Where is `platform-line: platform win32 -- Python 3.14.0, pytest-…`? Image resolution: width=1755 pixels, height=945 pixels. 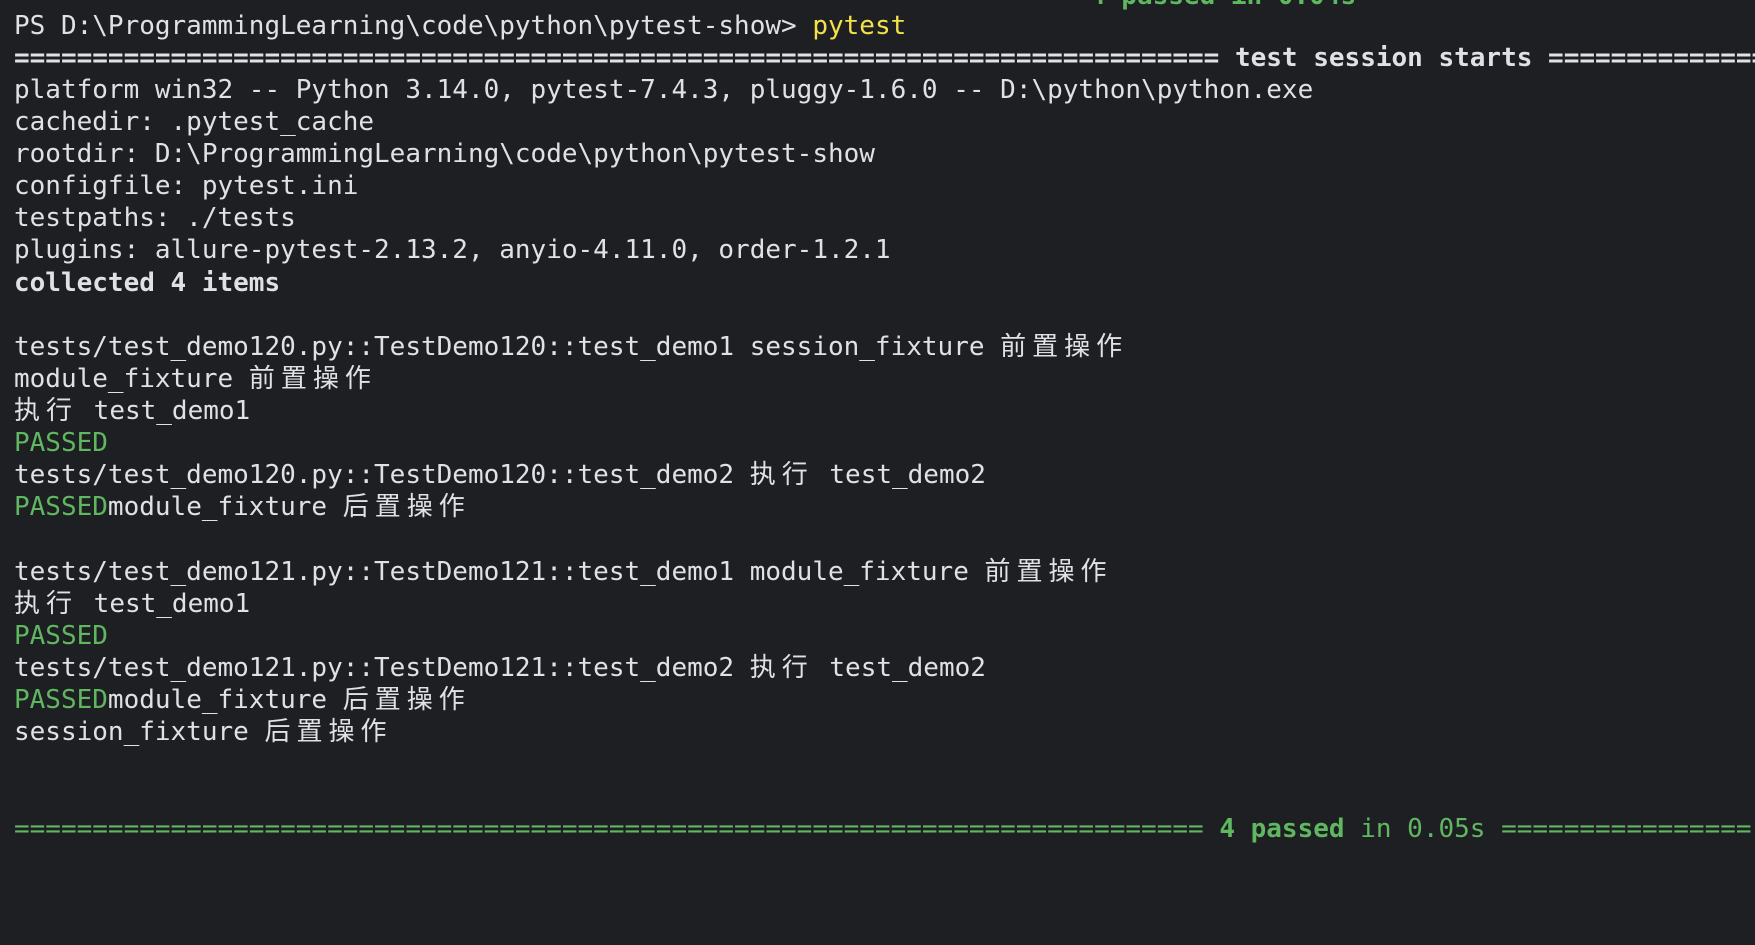 platform-line: platform win32 -- Python 3.14.0, pytest-… is located at coordinates (664, 90).